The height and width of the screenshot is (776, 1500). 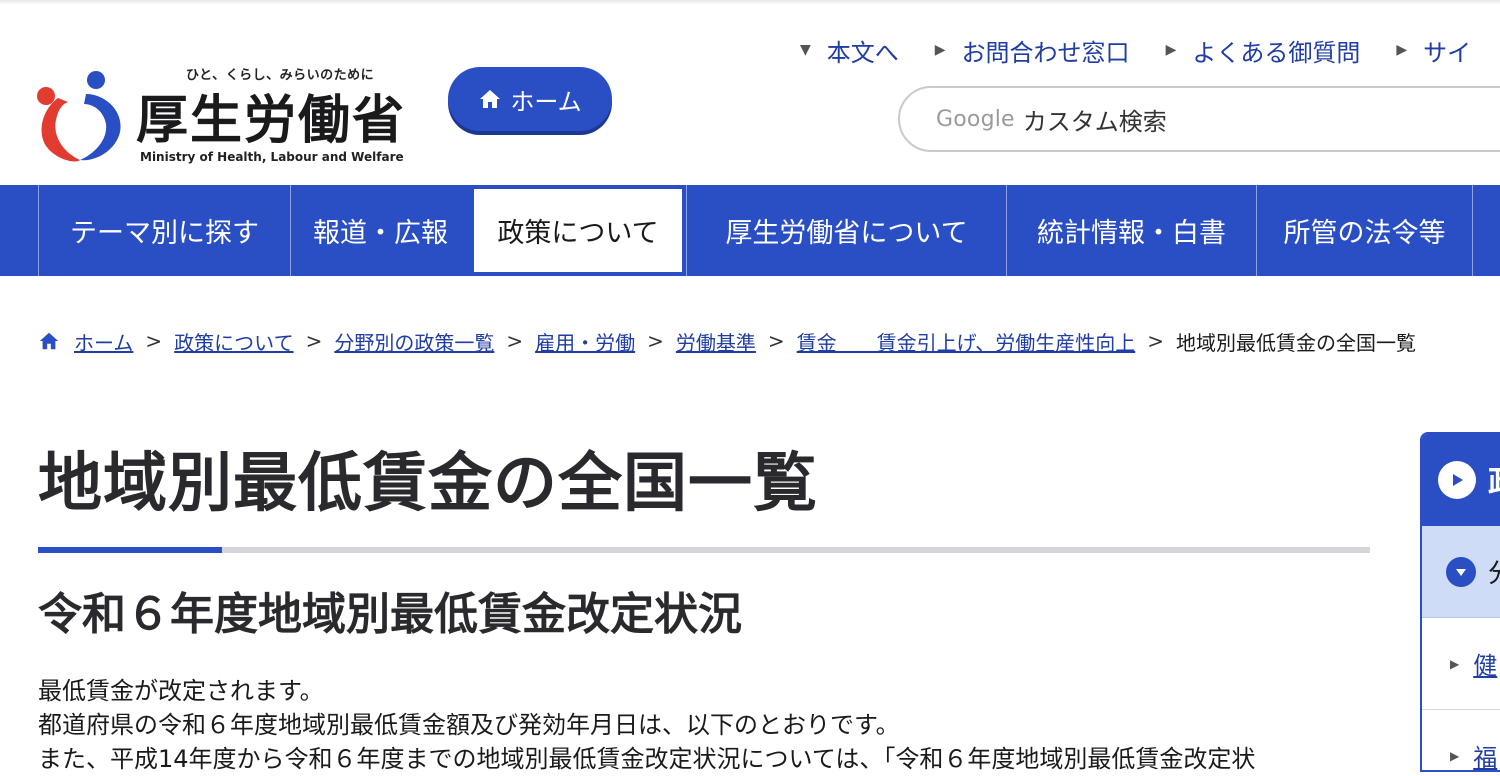 What do you see at coordinates (164, 230) in the screenshot?
I see `gnav-item-themes: テーマ別に探す` at bounding box center [164, 230].